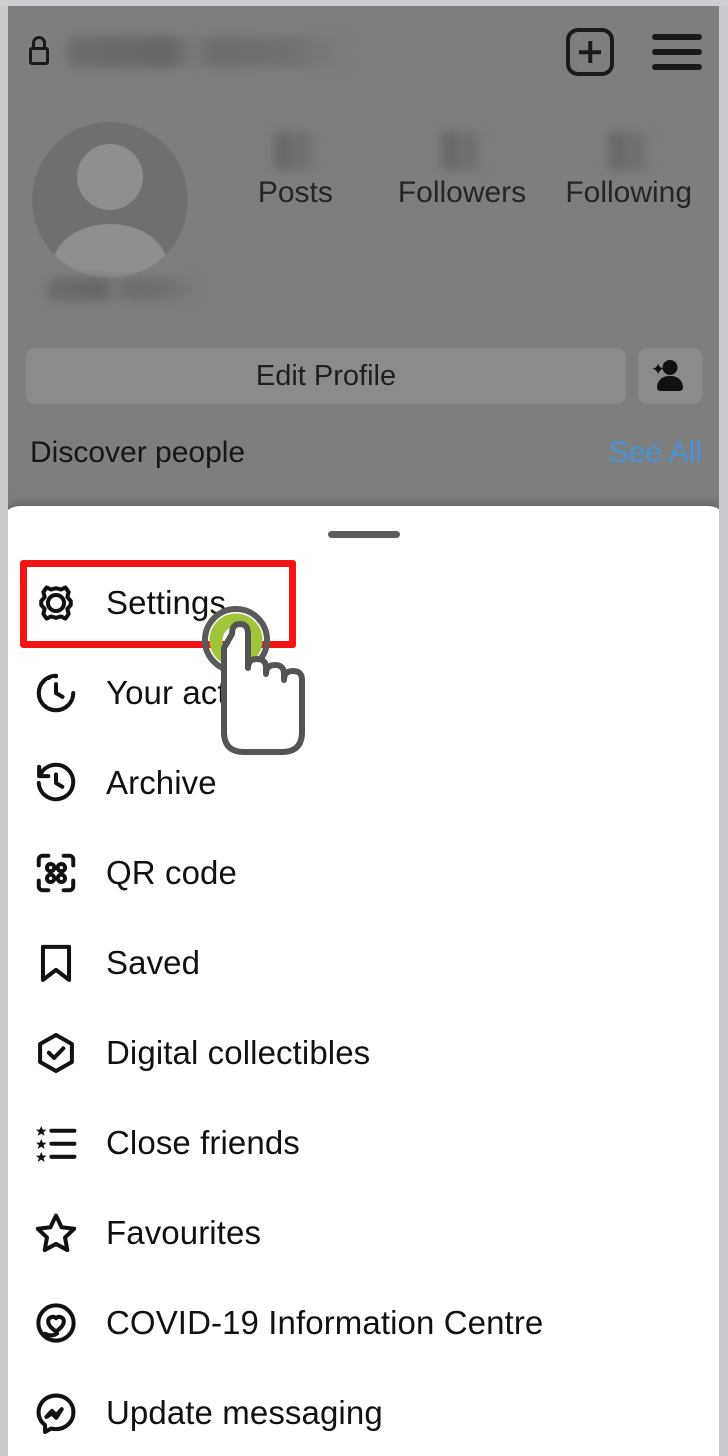 This screenshot has width=728, height=1456. Describe the element at coordinates (56, 873) in the screenshot. I see `qr-code-icon` at that location.